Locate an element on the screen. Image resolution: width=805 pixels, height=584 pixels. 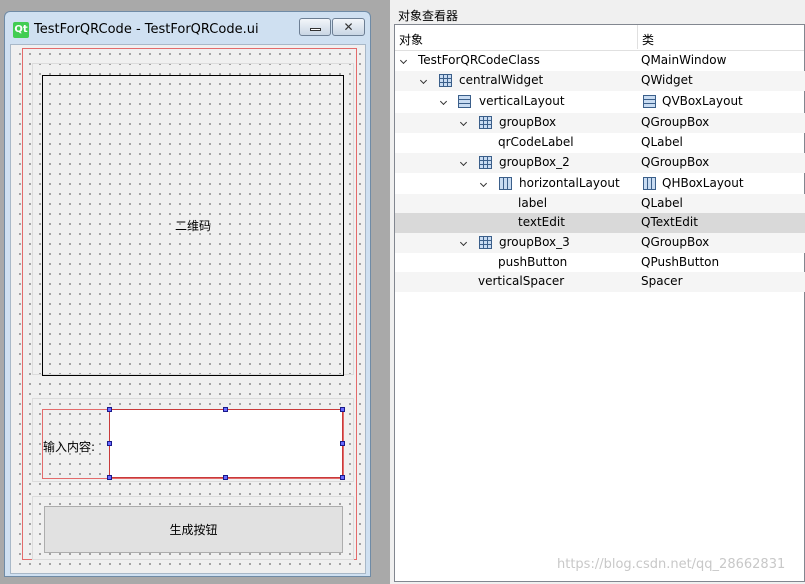
qt-logo-icon: Qt is located at coordinates (21, 30).